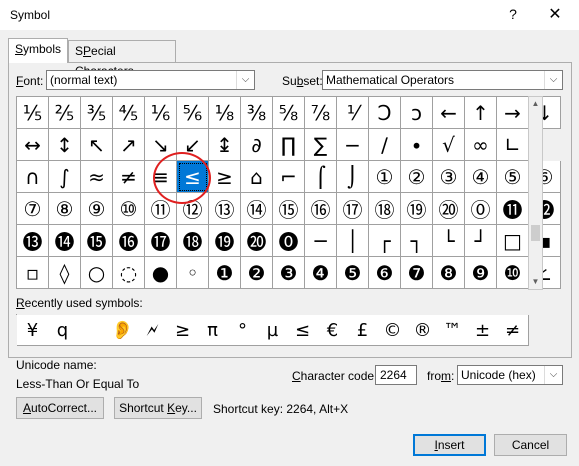 The height and width of the screenshot is (466, 579). What do you see at coordinates (513, 14) in the screenshot?
I see `help-button: ?` at bounding box center [513, 14].